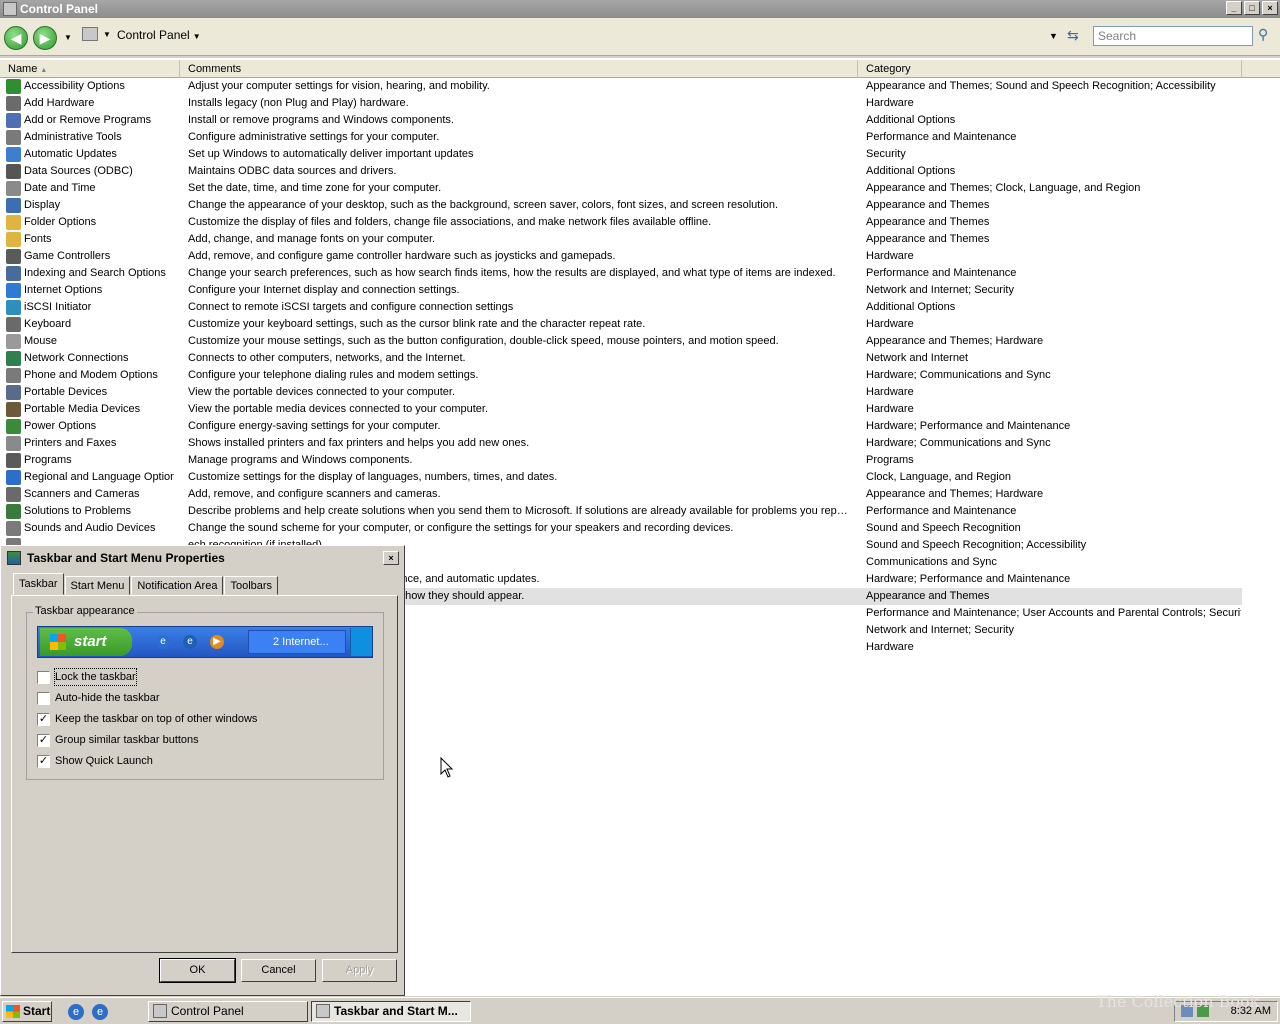  What do you see at coordinates (251, 585) in the screenshot?
I see `tab-toolbars: Toolbars` at bounding box center [251, 585].